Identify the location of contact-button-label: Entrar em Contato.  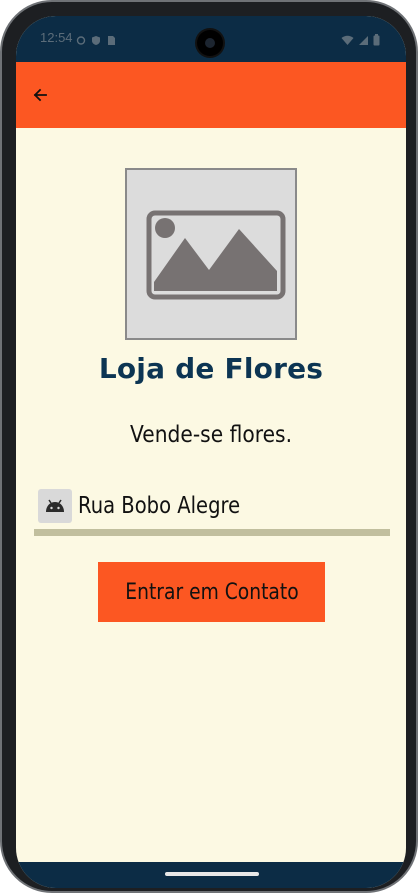
(211, 592).